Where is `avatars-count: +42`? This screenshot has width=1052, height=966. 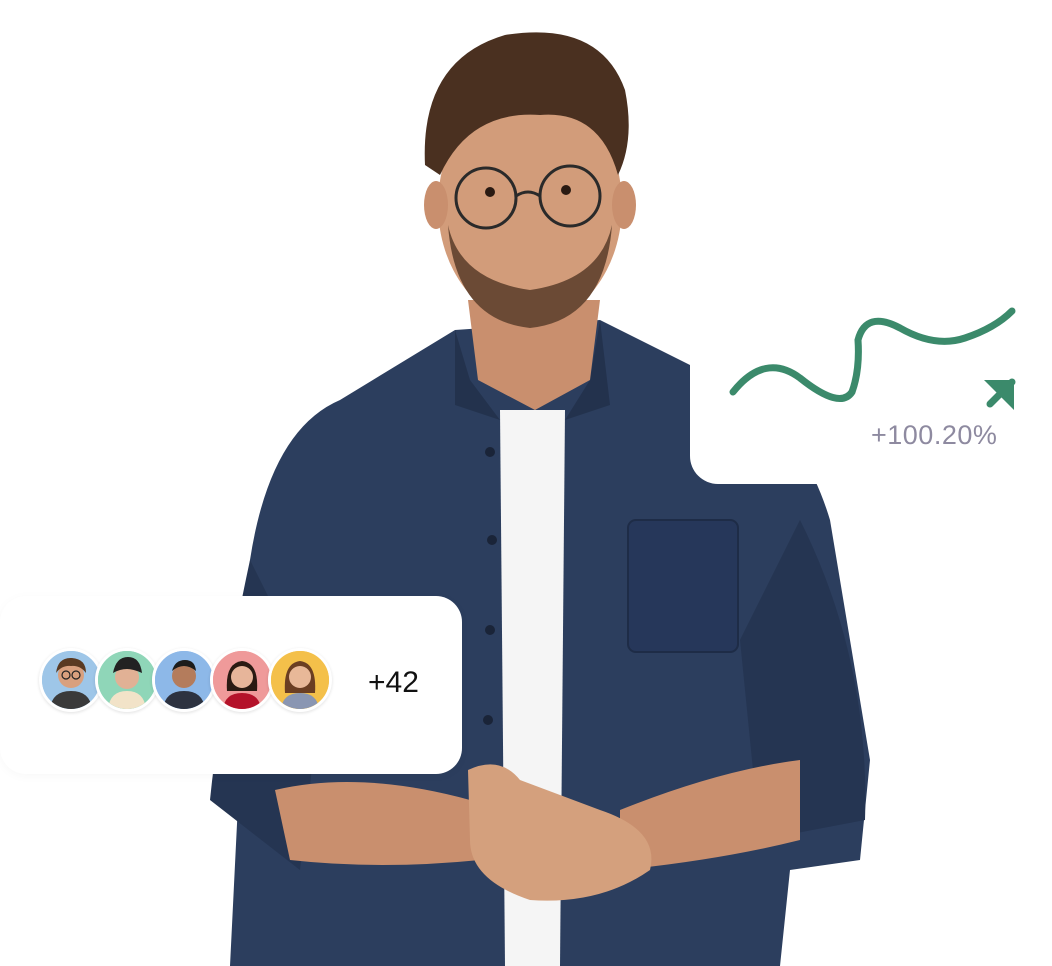 avatars-count: +42 is located at coordinates (393, 682).